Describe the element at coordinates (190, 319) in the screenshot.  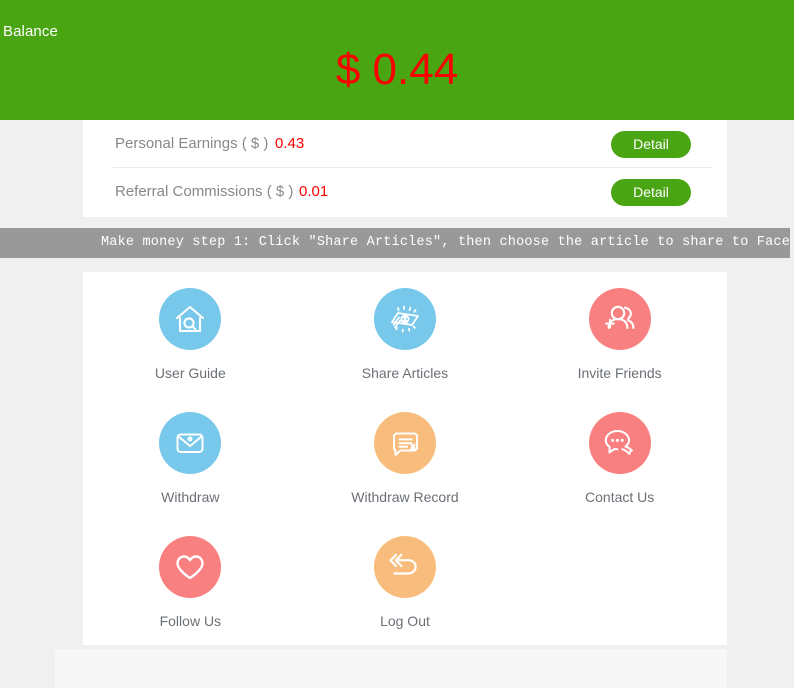
I see `house-search-icon` at that location.